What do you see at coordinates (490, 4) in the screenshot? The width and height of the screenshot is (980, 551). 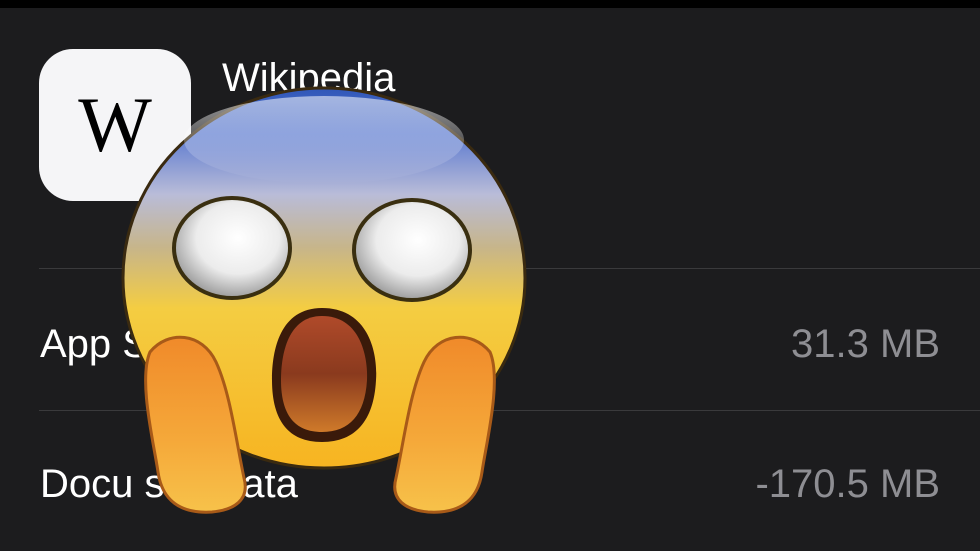 I see `top-edge` at bounding box center [490, 4].